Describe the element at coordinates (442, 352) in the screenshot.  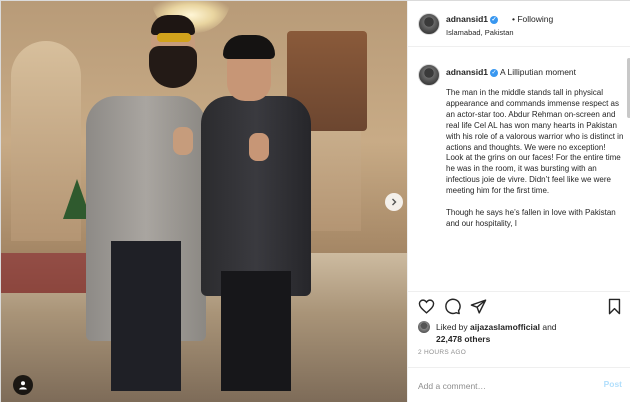
I see `post-timestamp: 2 HOURS AGO` at that location.